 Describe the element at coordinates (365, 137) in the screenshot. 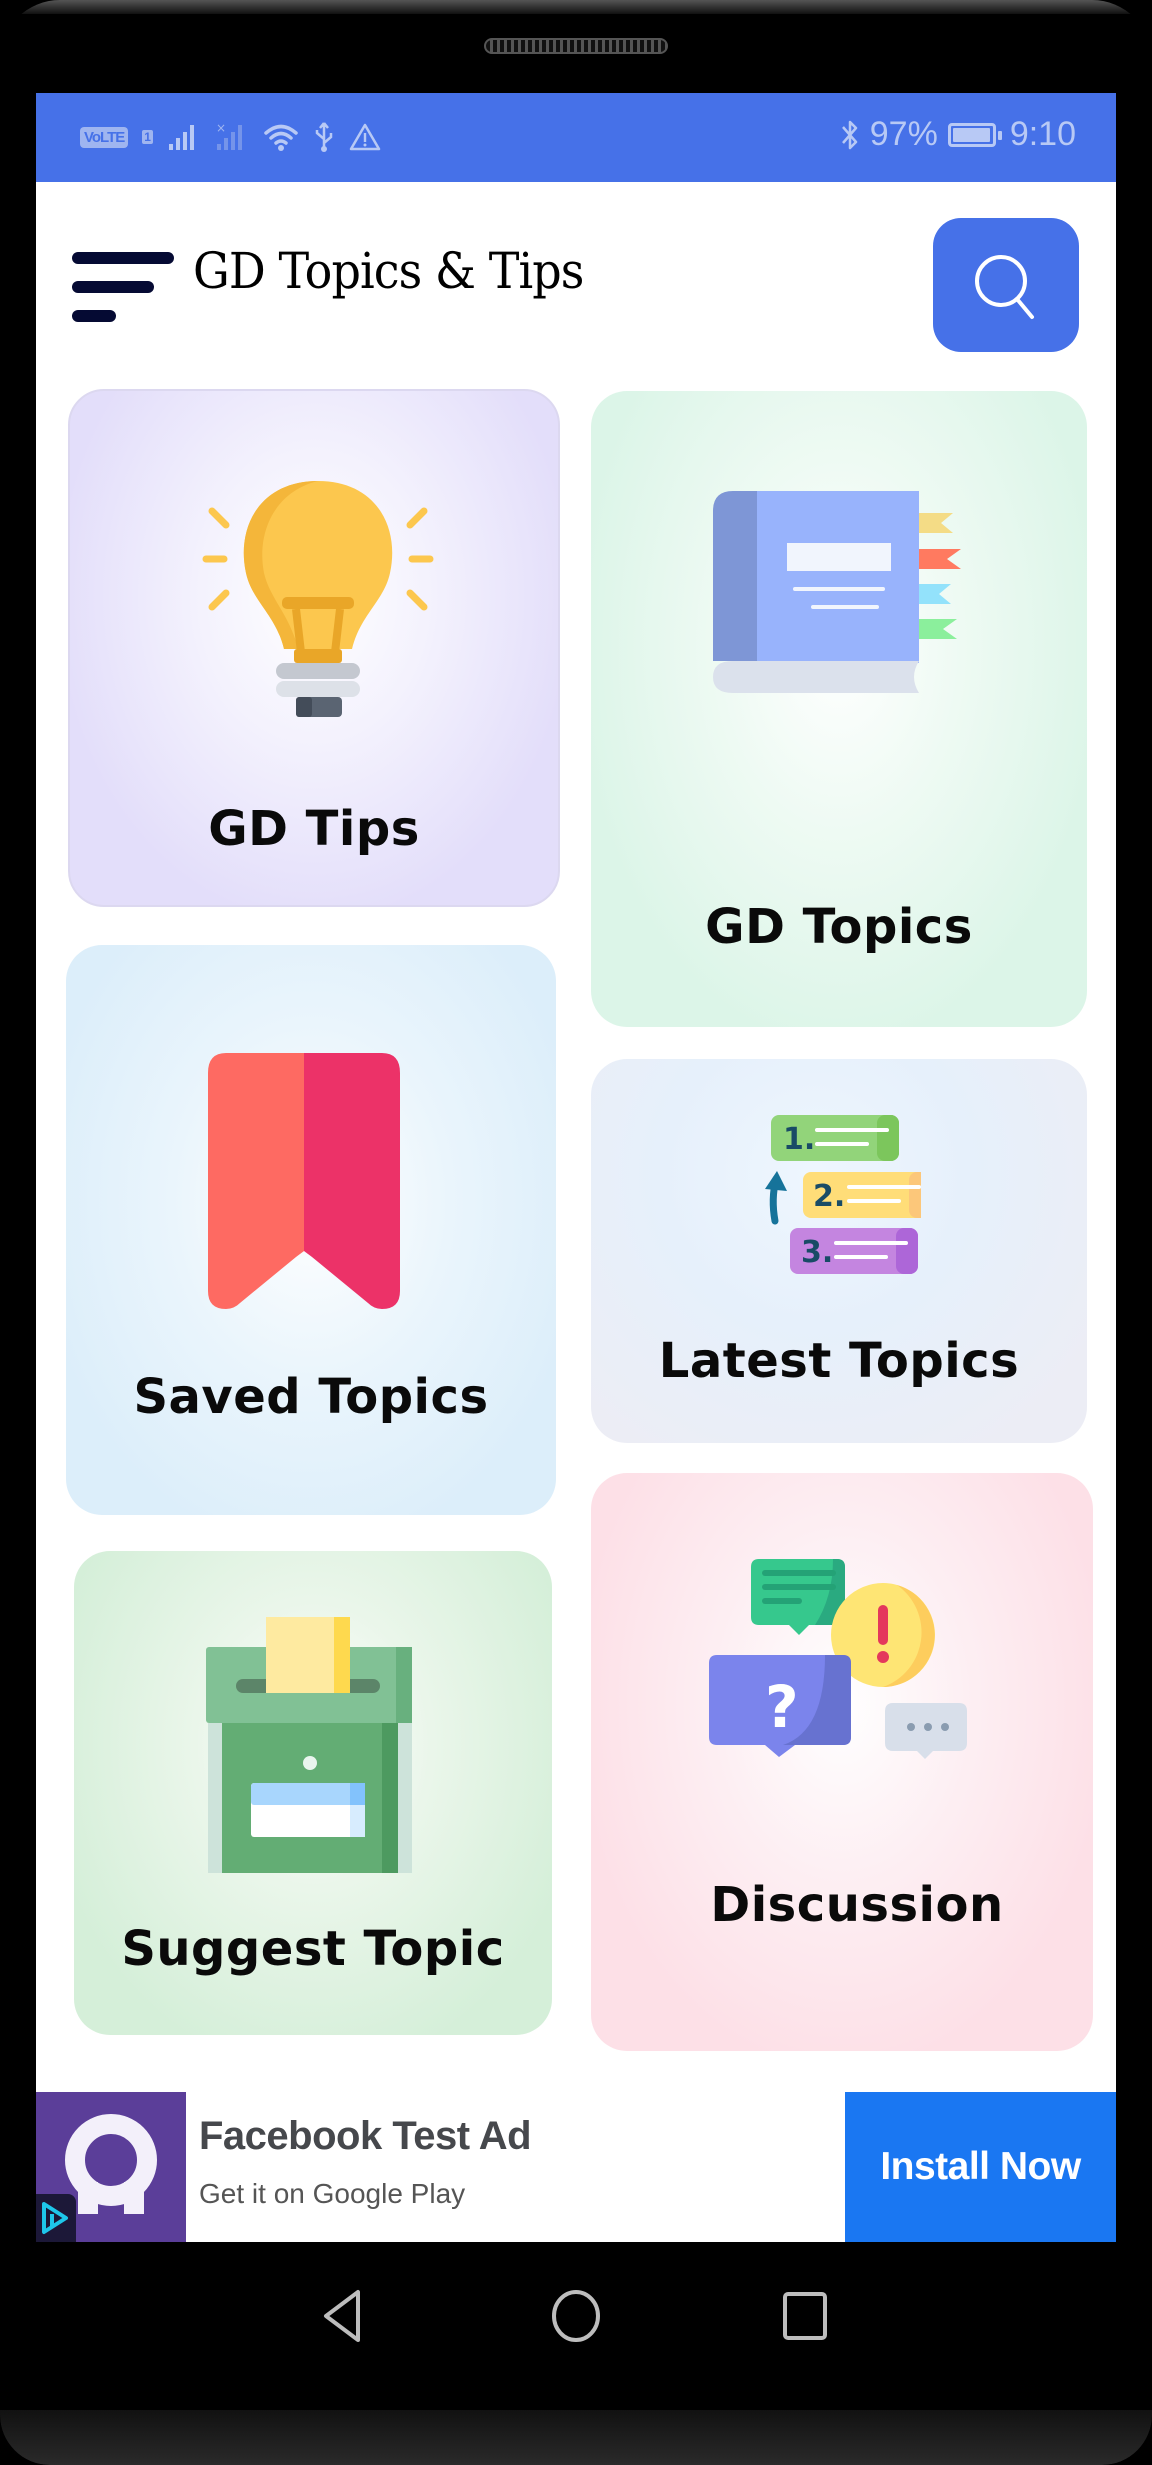

I see `warning-icon` at that location.